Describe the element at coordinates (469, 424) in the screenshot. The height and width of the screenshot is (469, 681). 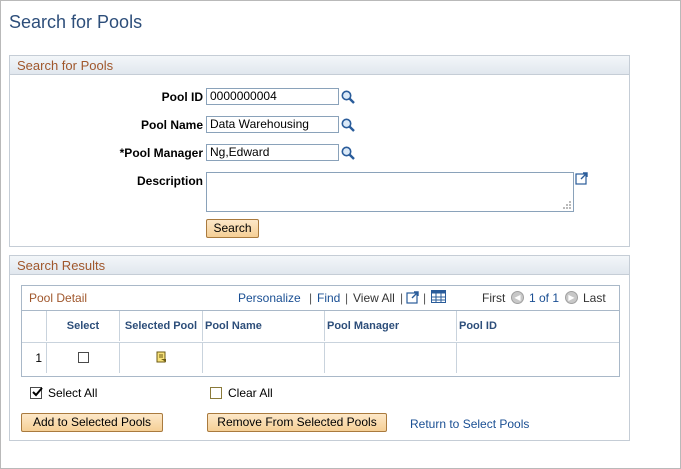
I see `return-to-select-pools-link: Return to Select Pools` at that location.